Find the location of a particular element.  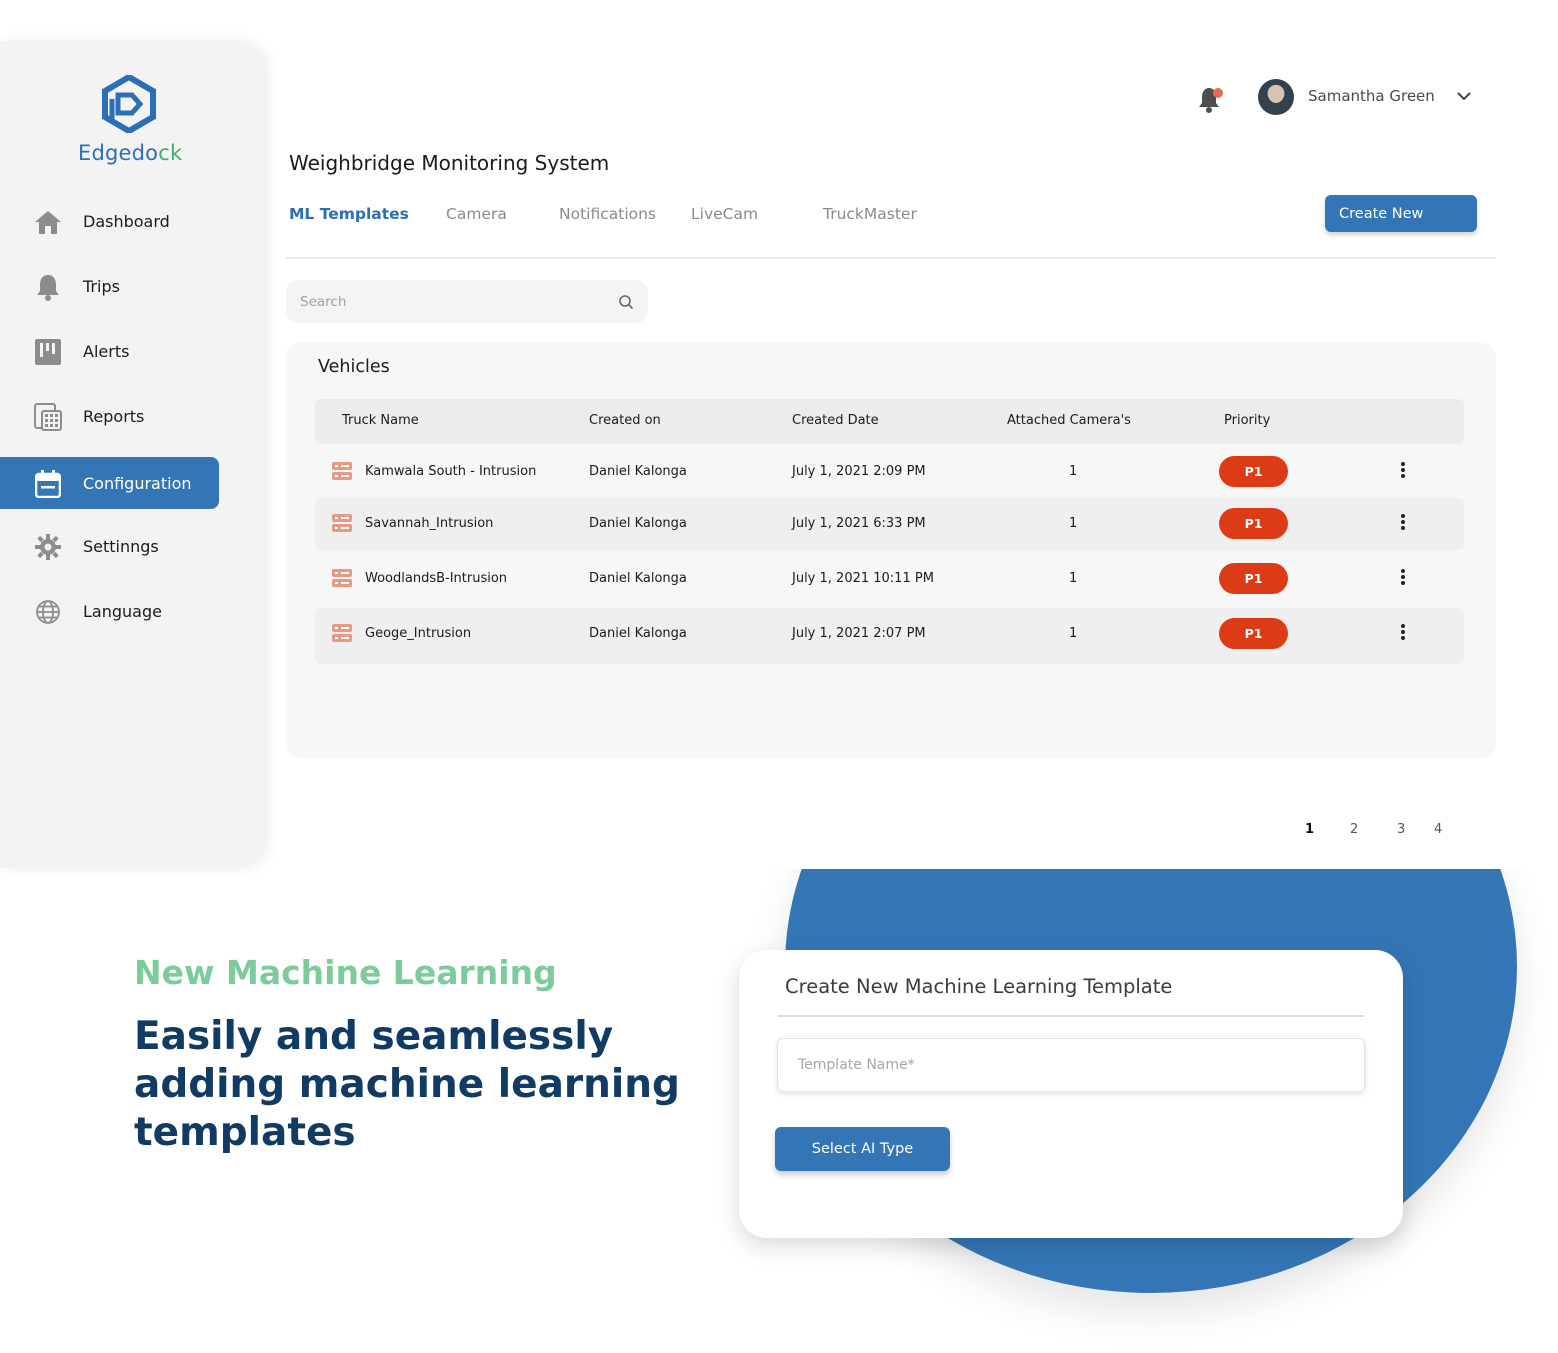

modal-divider is located at coordinates (1071, 1016).